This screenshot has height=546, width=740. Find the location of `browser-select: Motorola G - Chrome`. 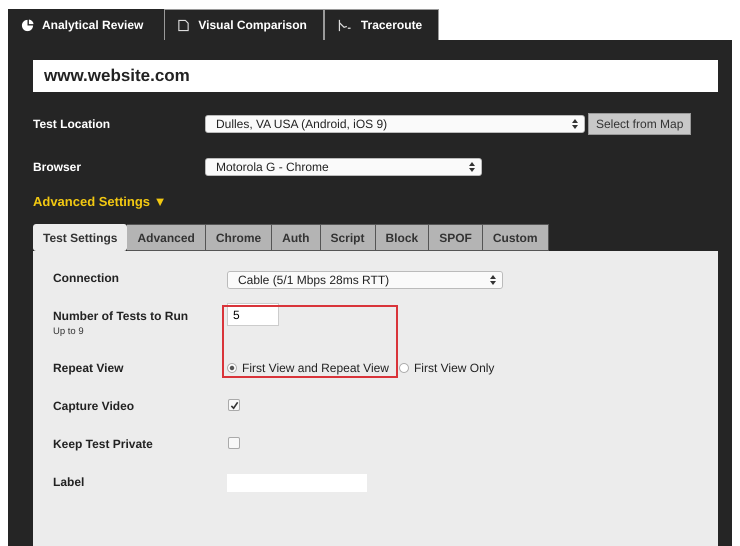

browser-select: Motorola G - Chrome is located at coordinates (343, 167).